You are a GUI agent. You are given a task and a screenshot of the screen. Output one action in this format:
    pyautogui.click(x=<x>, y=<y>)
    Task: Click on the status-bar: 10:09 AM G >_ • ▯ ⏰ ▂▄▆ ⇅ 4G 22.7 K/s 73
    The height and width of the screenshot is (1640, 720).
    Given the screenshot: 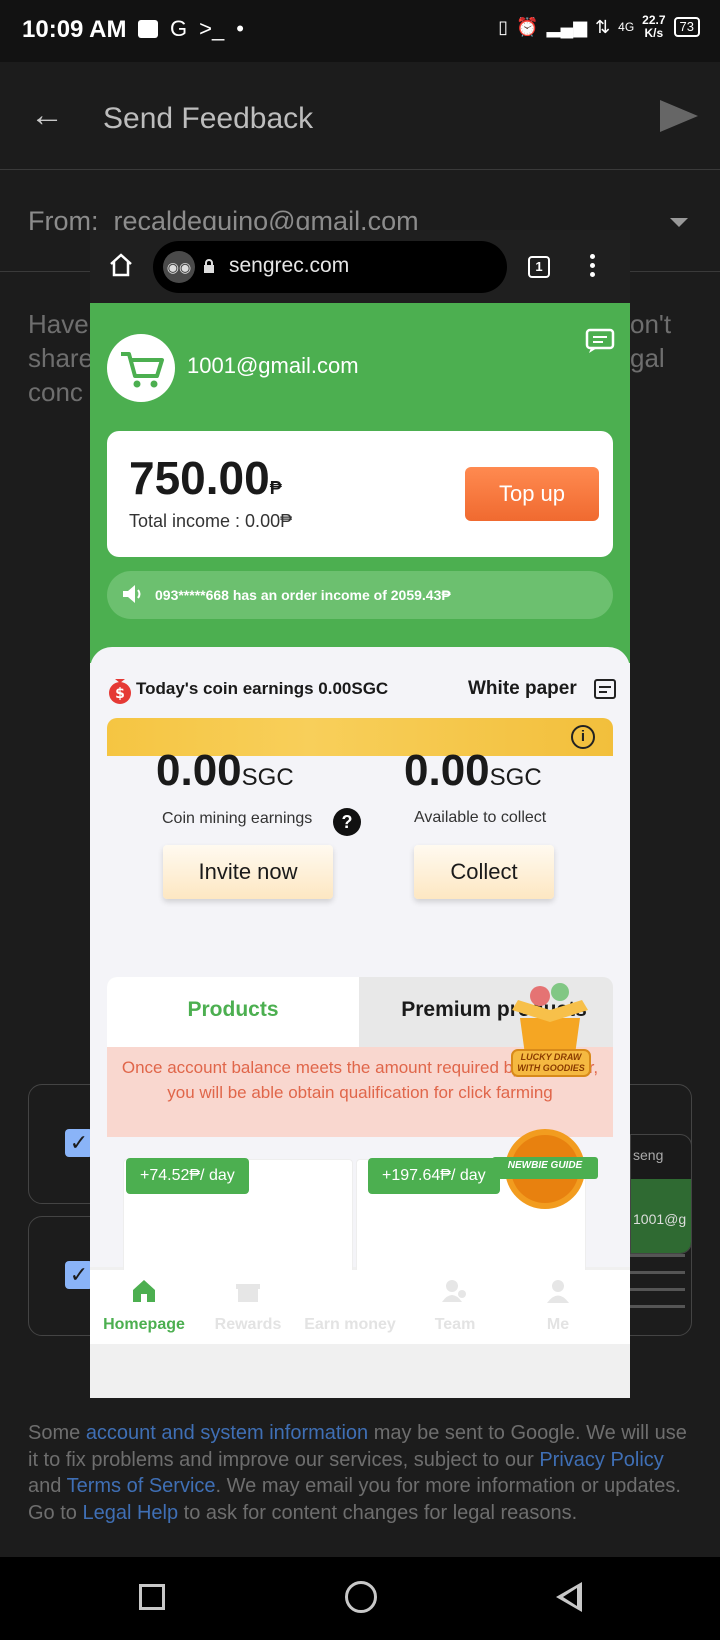 What is the action you would take?
    pyautogui.click(x=360, y=31)
    